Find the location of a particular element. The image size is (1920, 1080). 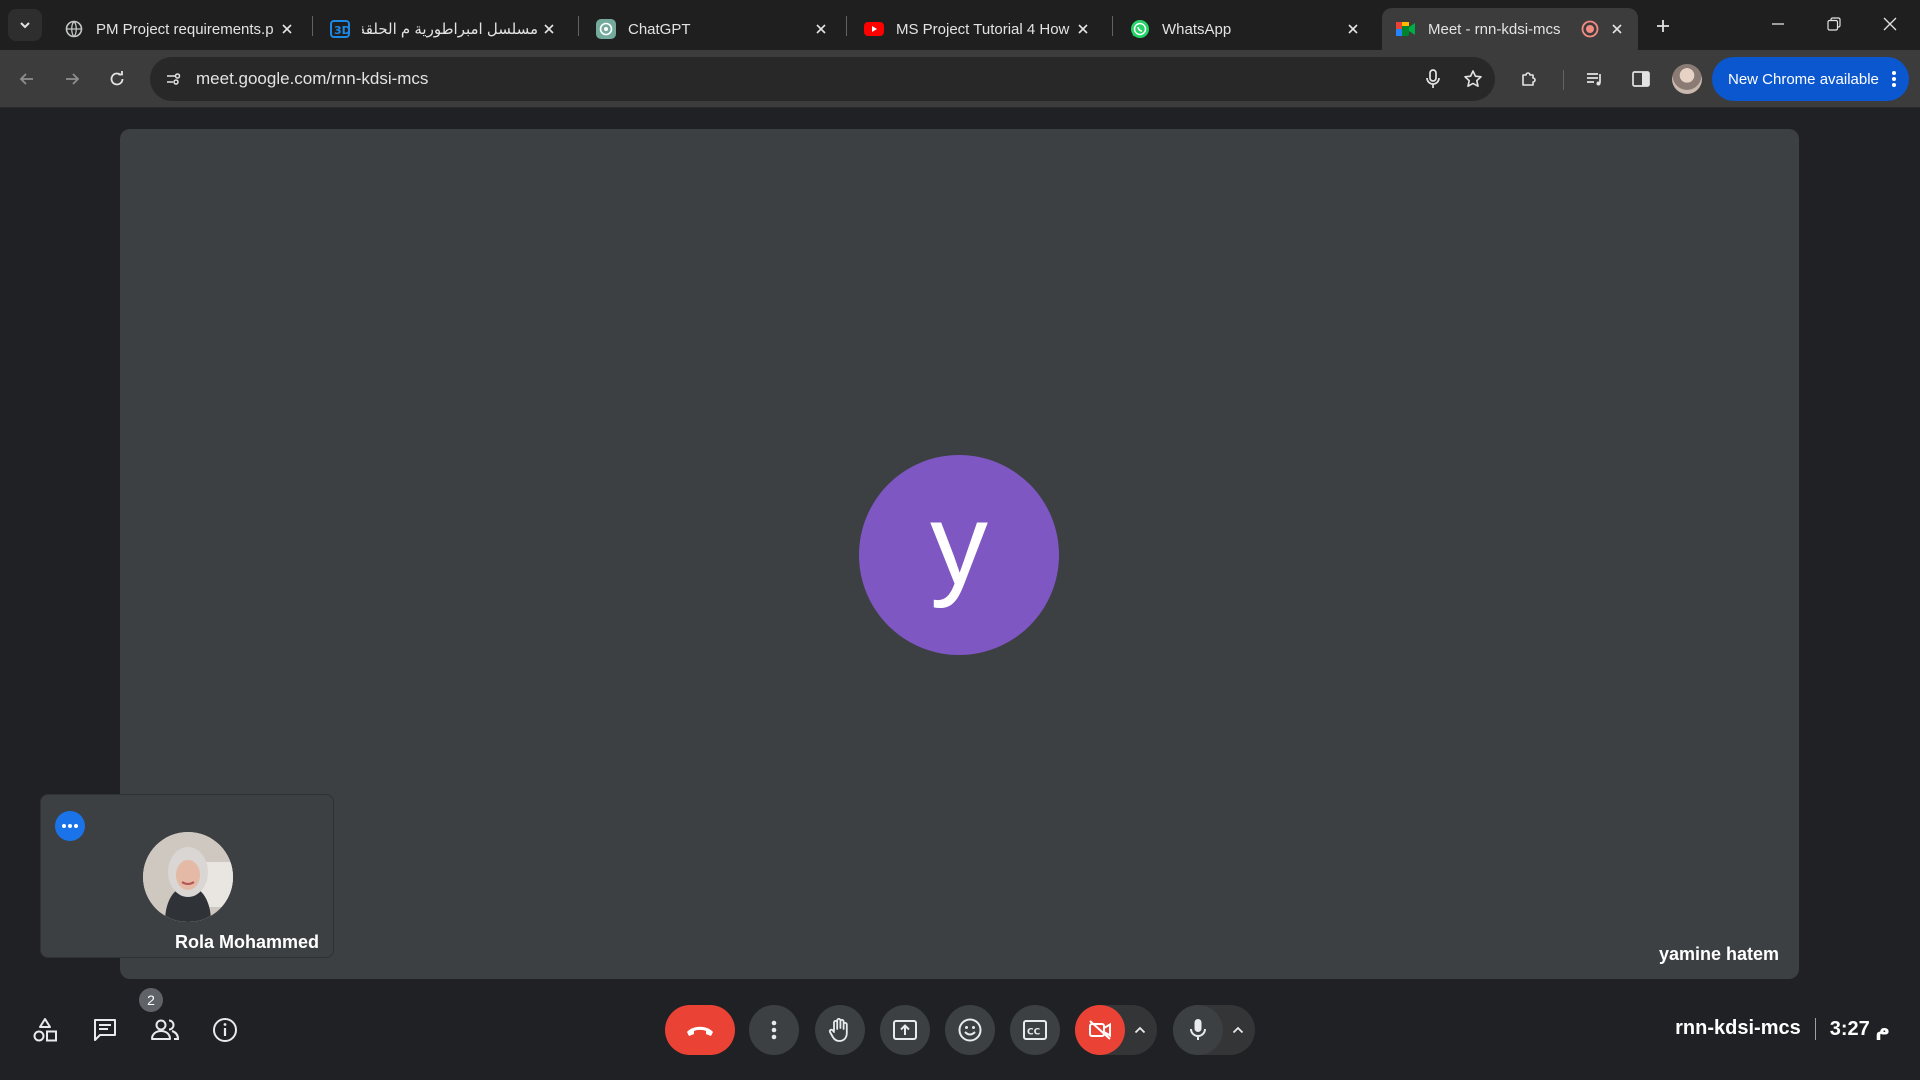

svg-text: 3D is located at coordinates (342, 30).